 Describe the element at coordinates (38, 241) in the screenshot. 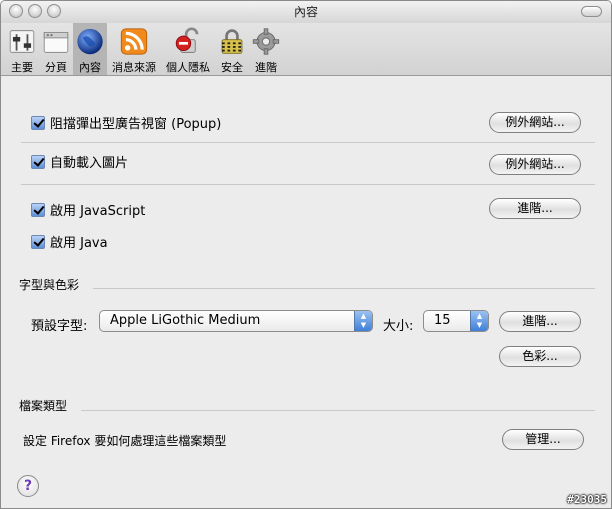

I see `enable-java-checkbox` at that location.